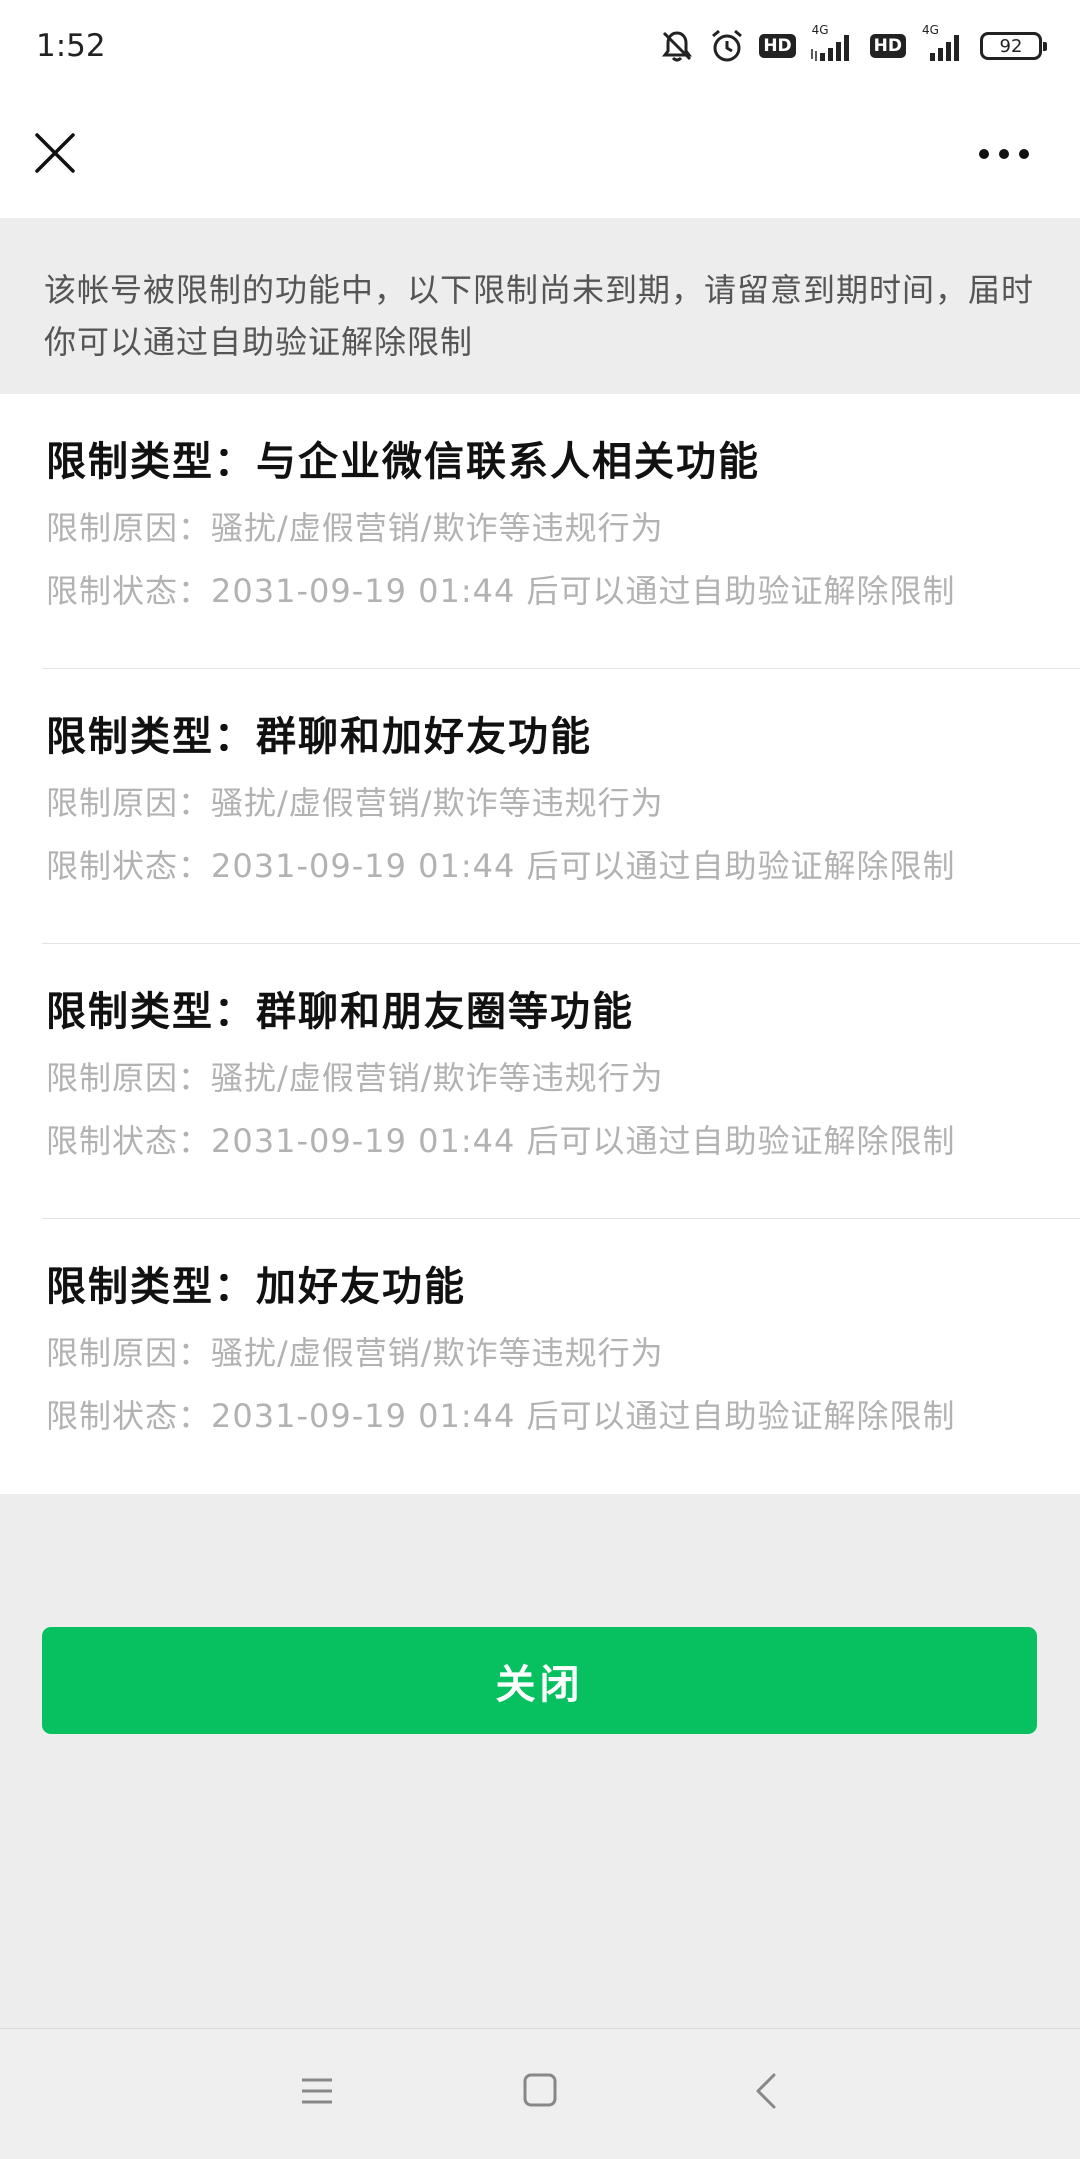 The image size is (1080, 2159). Describe the element at coordinates (727, 45) in the screenshot. I see `alarm-clock-icon` at that location.